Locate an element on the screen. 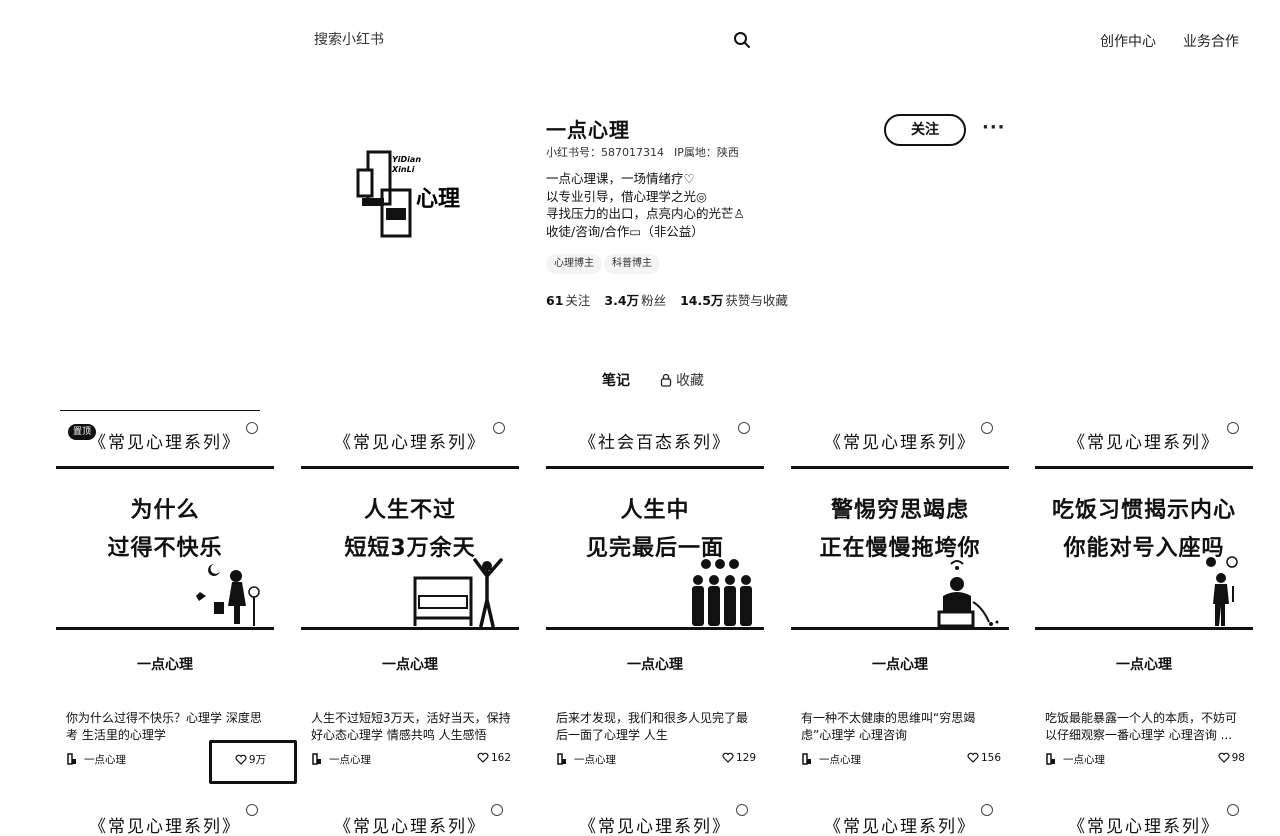 This screenshot has height=836, width=1280. note-cover: 《社会百态系列》 人生中 见完最后一面 一点心理 is located at coordinates (655, 553).